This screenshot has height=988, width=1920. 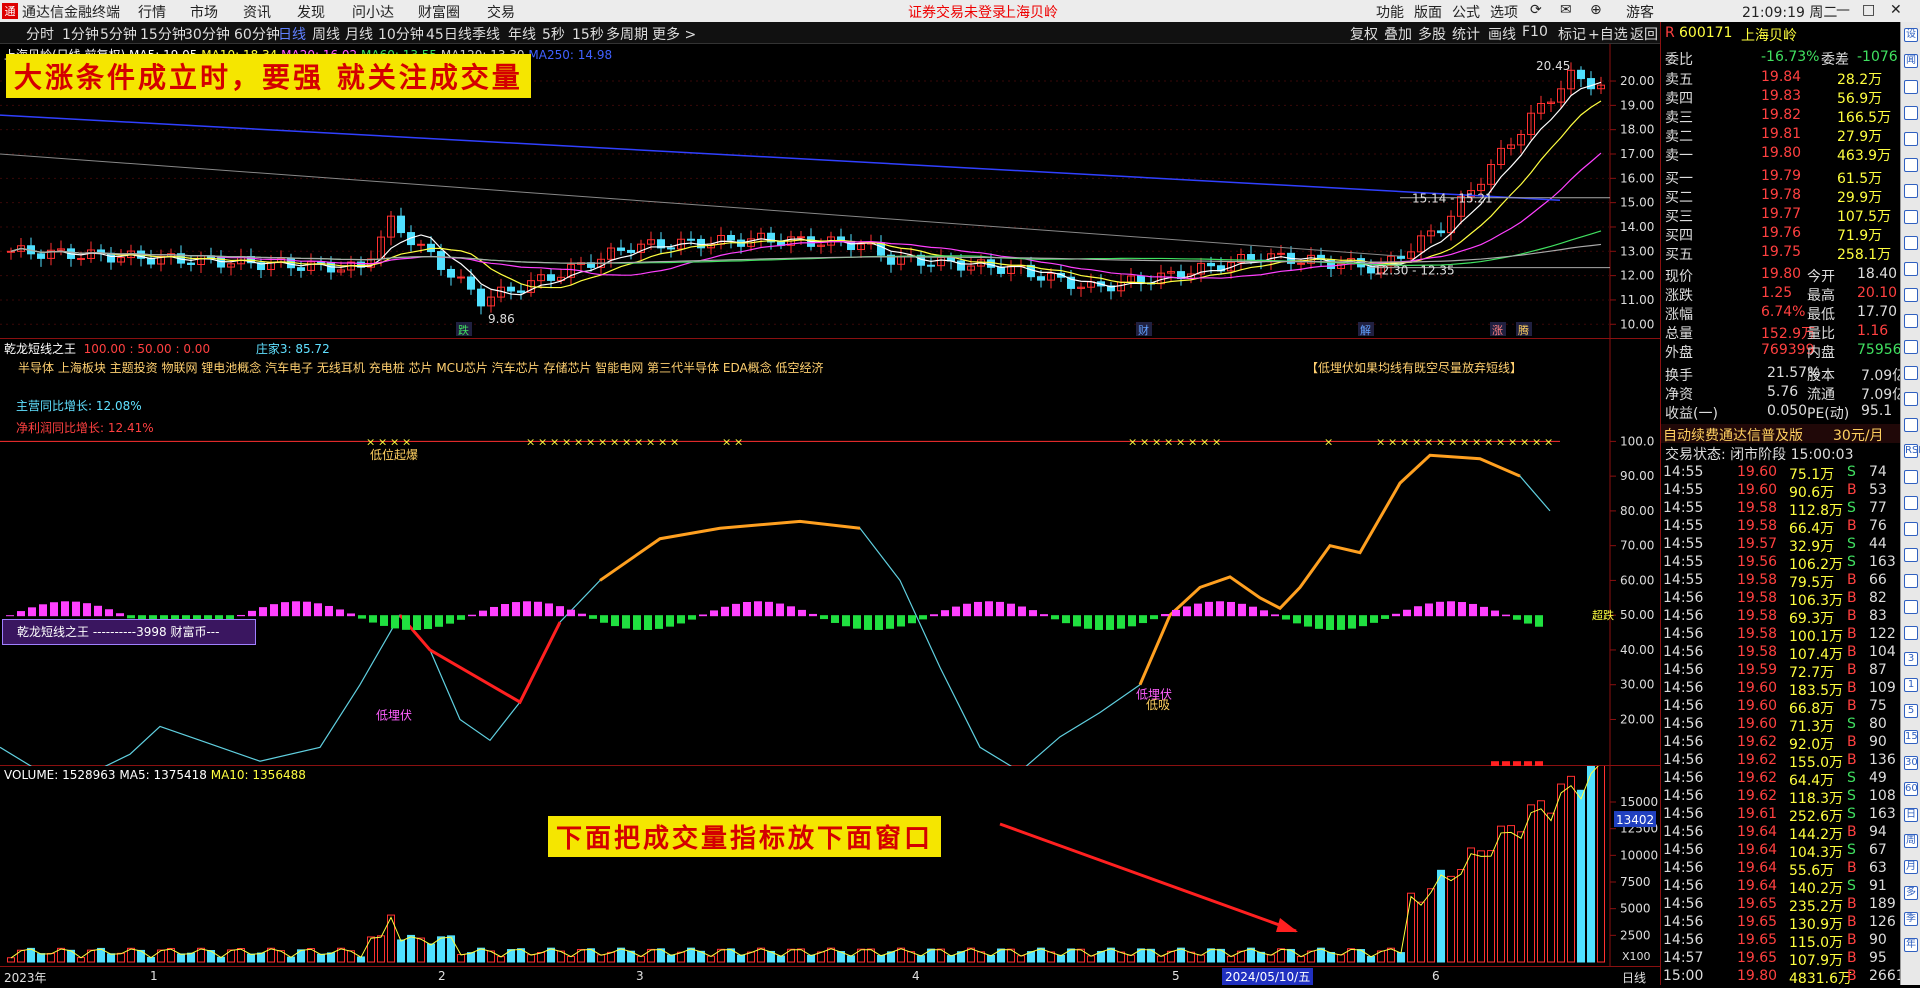 I want to click on period-14: 15秒, so click(x=588, y=34).